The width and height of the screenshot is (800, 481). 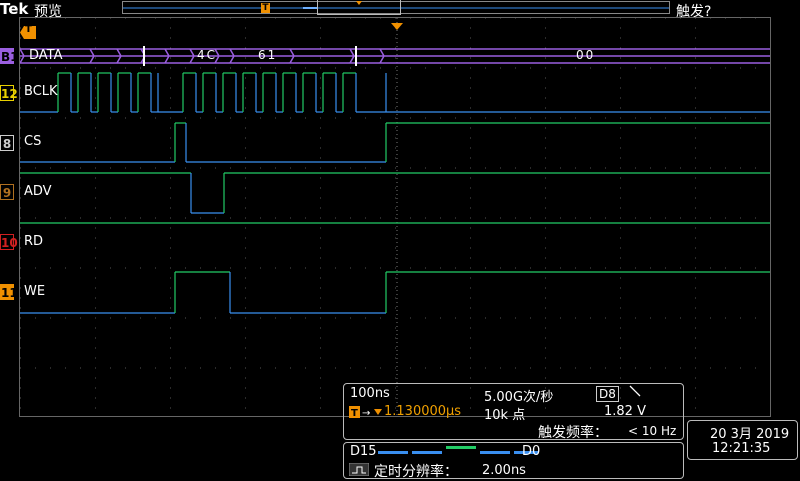 What do you see at coordinates (359, 7) in the screenshot?
I see `overview-view-window` at bounding box center [359, 7].